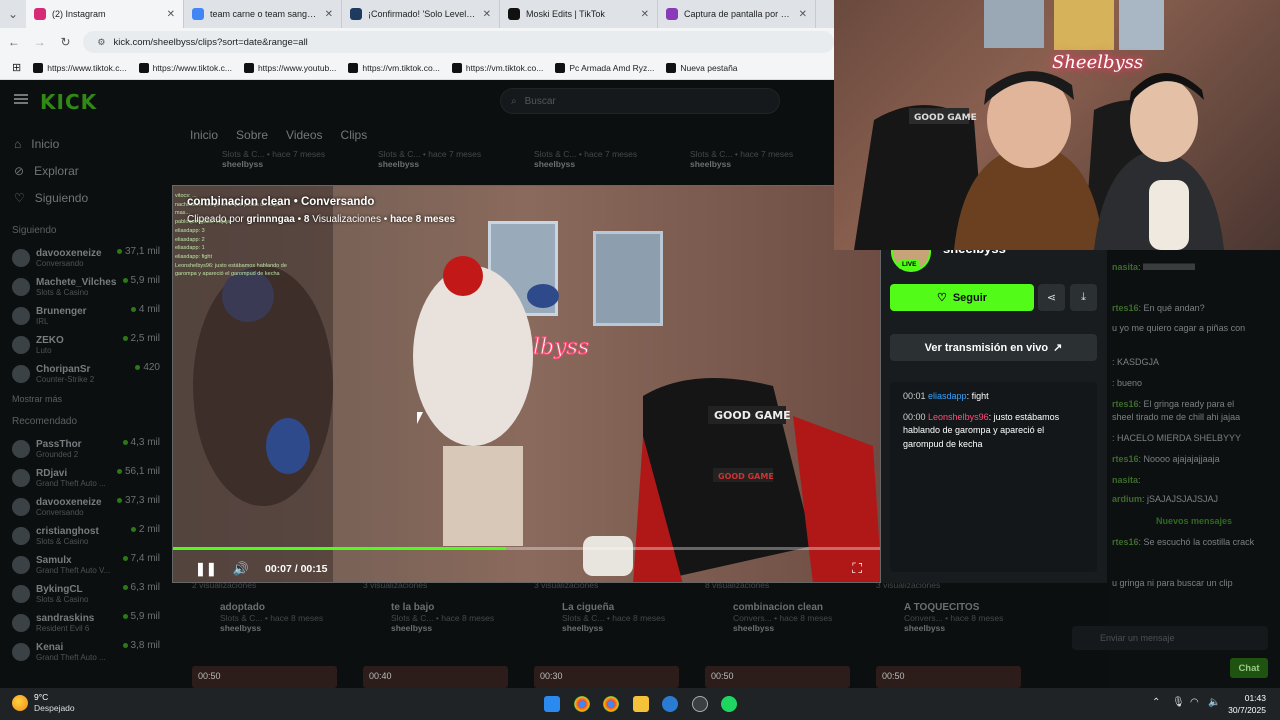  I want to click on follow-button: ♡ Seguir, so click(962, 297).